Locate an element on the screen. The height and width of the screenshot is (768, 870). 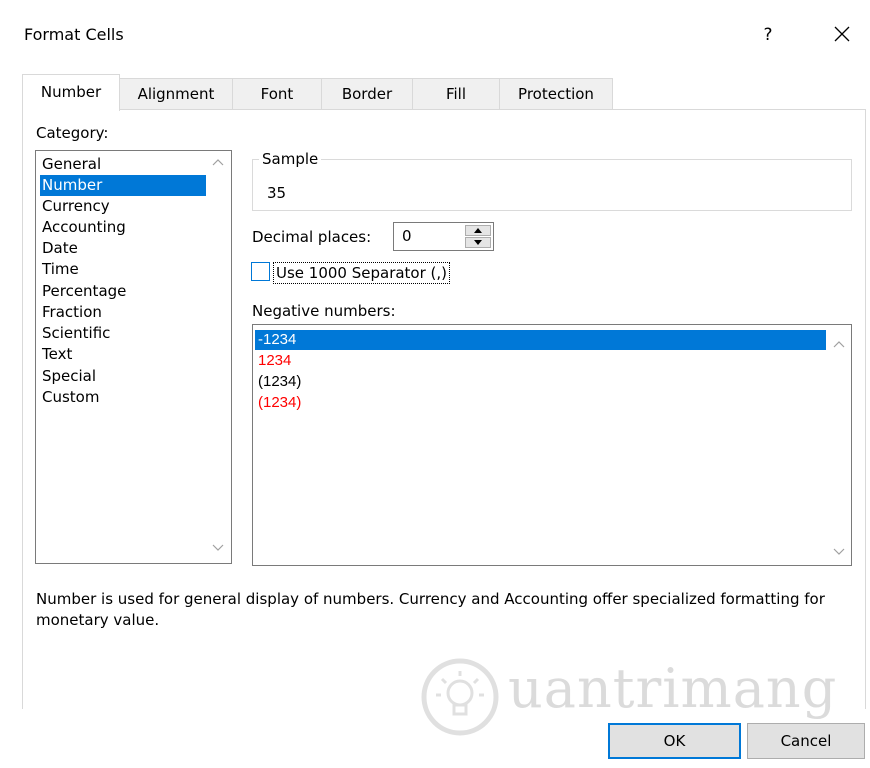
tab-number: Number is located at coordinates (71, 92).